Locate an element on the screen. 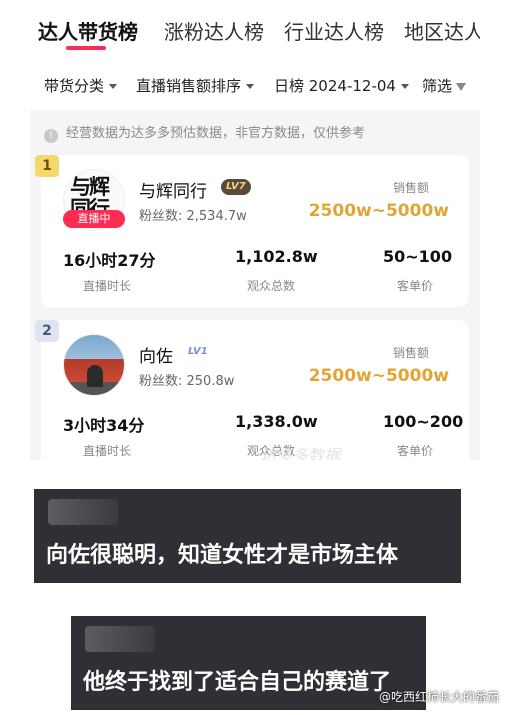  info-icon: ! is located at coordinates (51, 136).